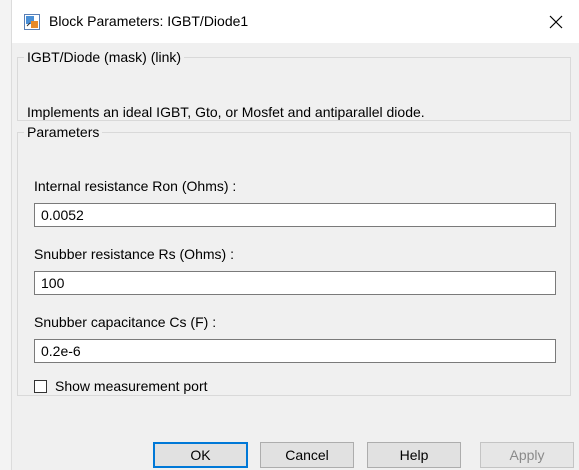  What do you see at coordinates (307, 455) in the screenshot?
I see `cancel-button: Cancel` at bounding box center [307, 455].